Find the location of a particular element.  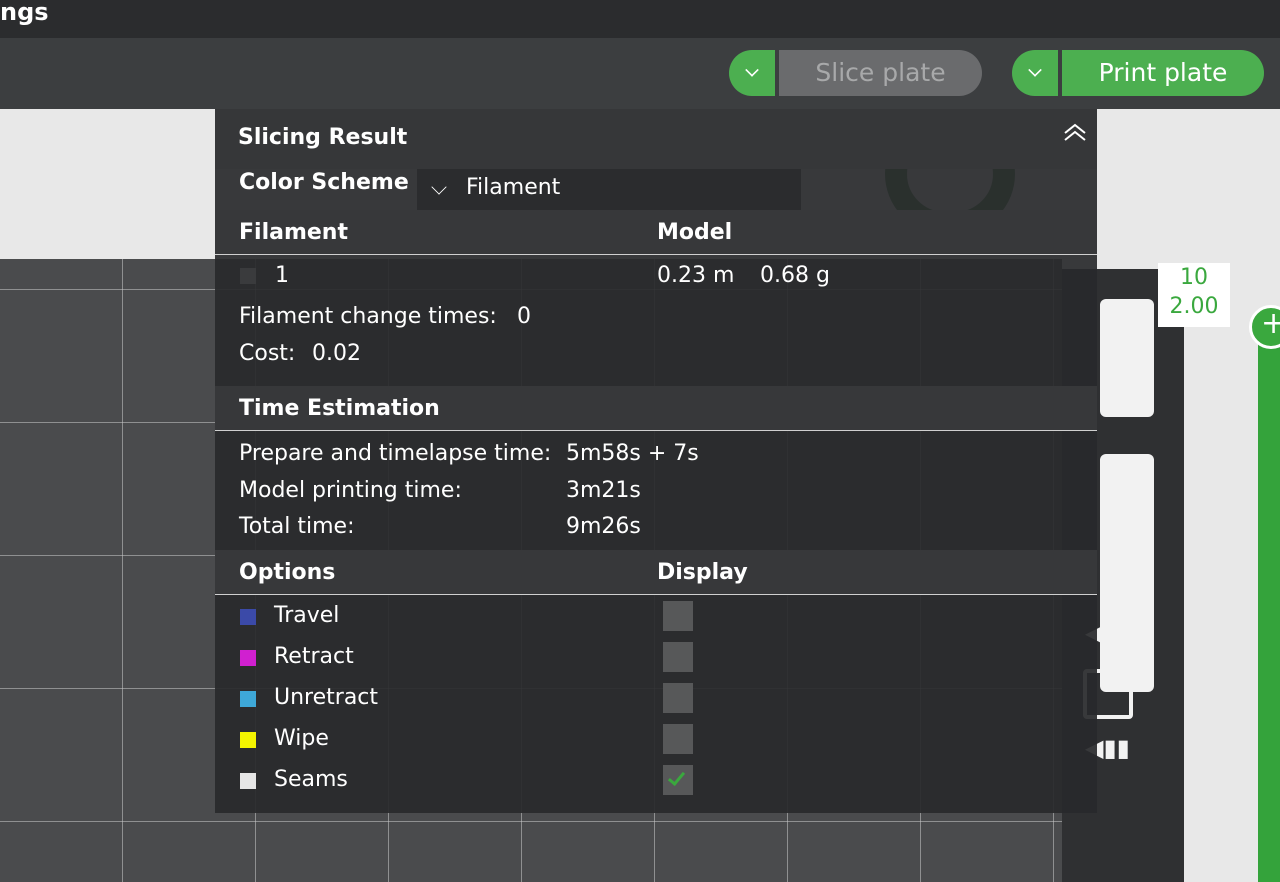

time-section-header: Time Estimation is located at coordinates (656, 408).